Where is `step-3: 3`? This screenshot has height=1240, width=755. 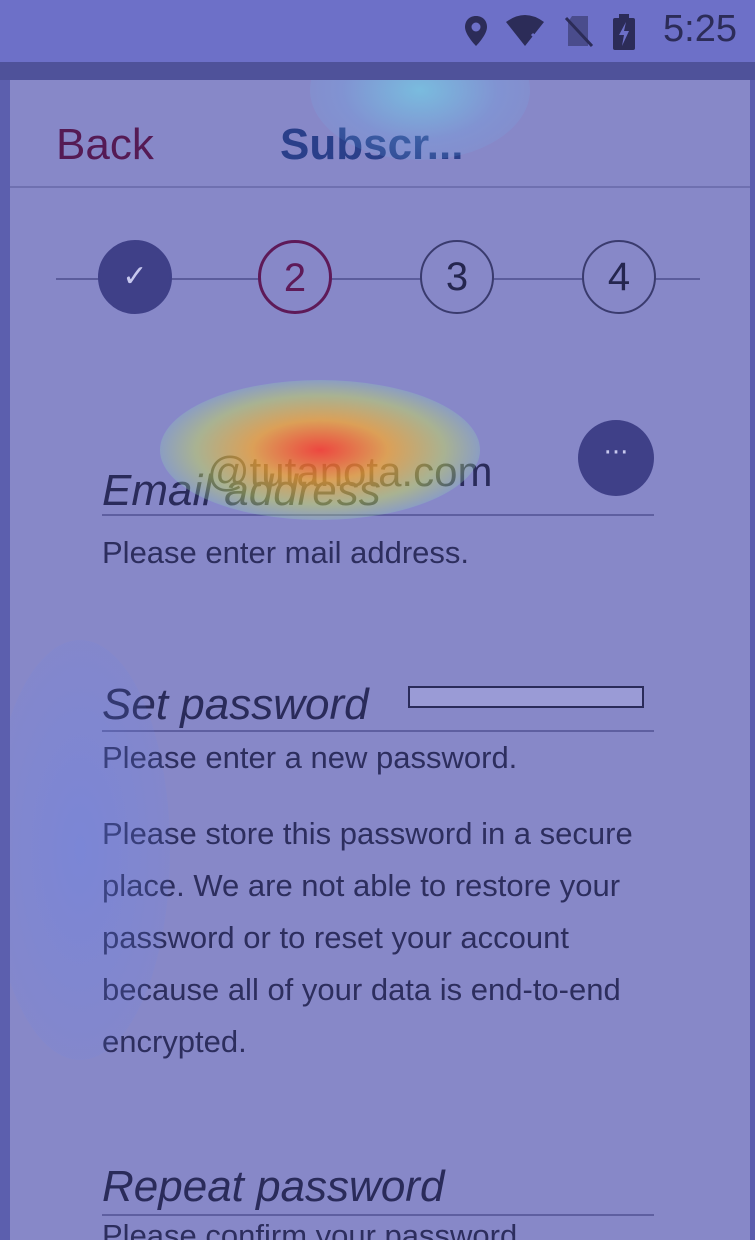 step-3: 3 is located at coordinates (457, 277).